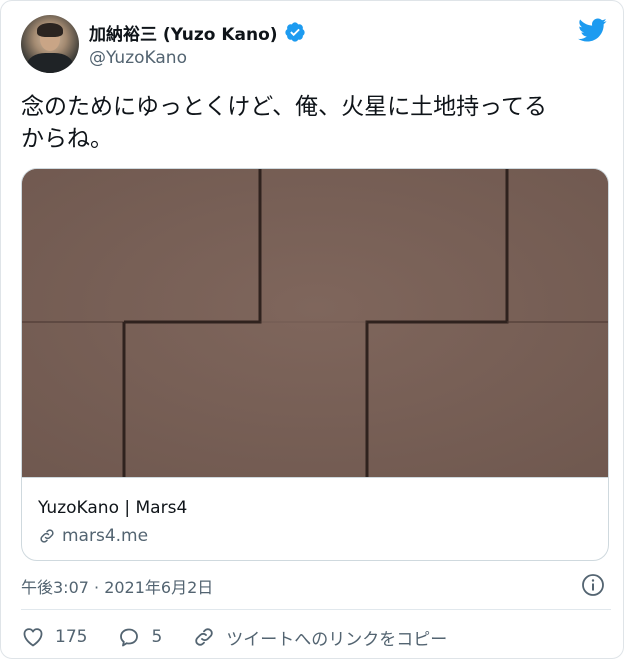 The image size is (624, 659). What do you see at coordinates (337, 639) in the screenshot?
I see `copy-link-label: ツイートへのリンクをコピー` at bounding box center [337, 639].